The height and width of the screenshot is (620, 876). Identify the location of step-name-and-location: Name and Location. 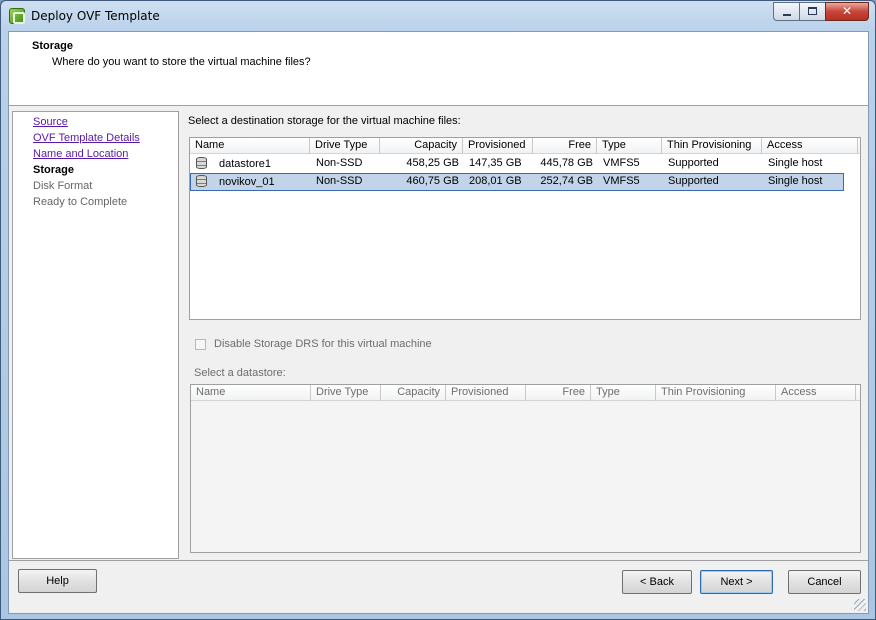
(80, 154).